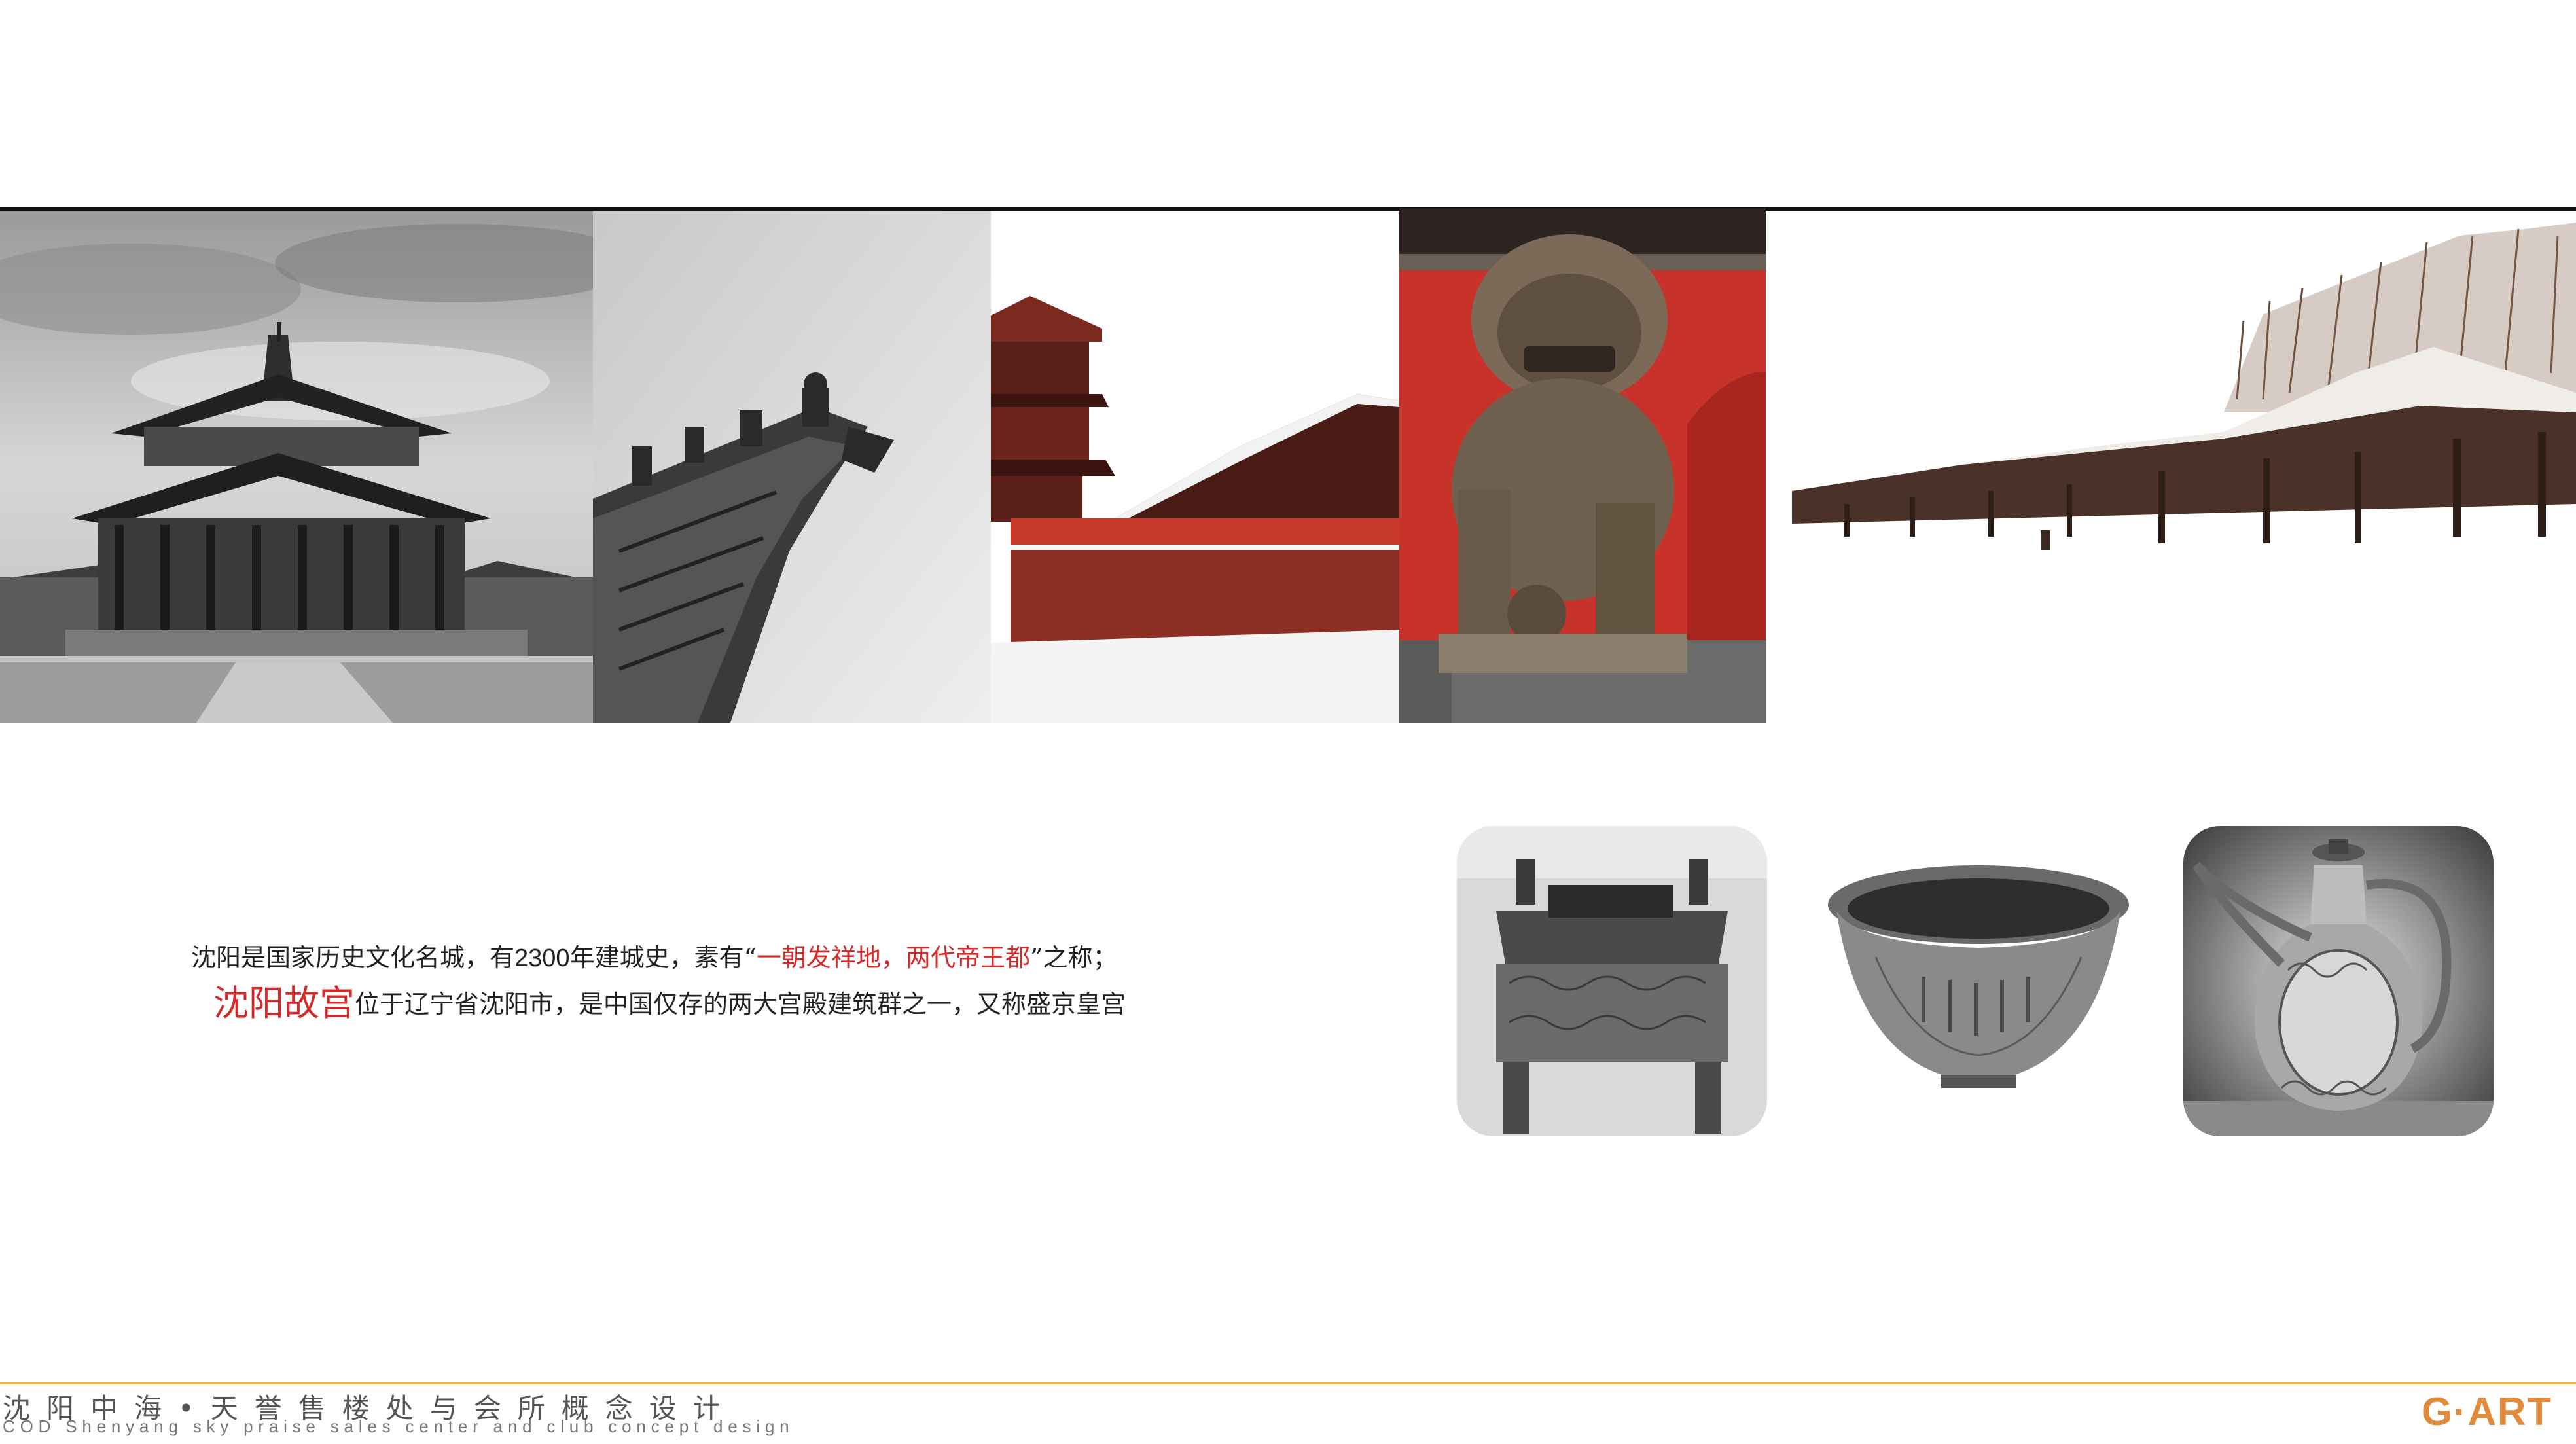 Image resolution: width=2576 pixels, height=1444 pixels. What do you see at coordinates (740, 1004) in the screenshot?
I see `caption-text: 位于辽宁省沈阳市，是中国仅存的两大宫殿建筑群之一，又称盛京皇宫` at bounding box center [740, 1004].